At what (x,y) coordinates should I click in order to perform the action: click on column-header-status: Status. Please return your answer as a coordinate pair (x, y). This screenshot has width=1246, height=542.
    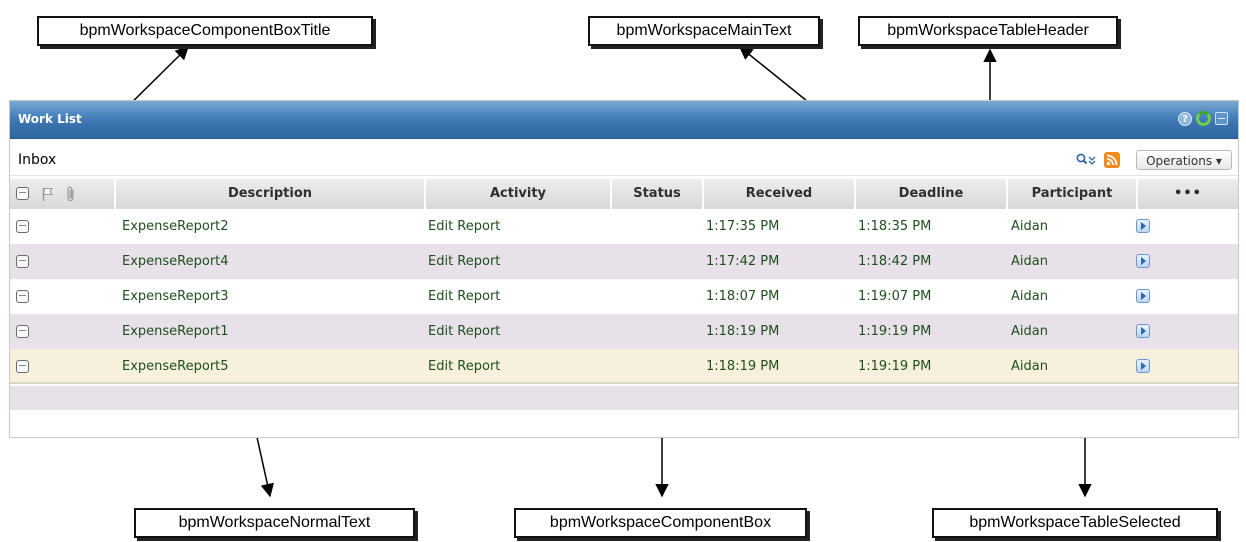
    Looking at the image, I should click on (658, 194).